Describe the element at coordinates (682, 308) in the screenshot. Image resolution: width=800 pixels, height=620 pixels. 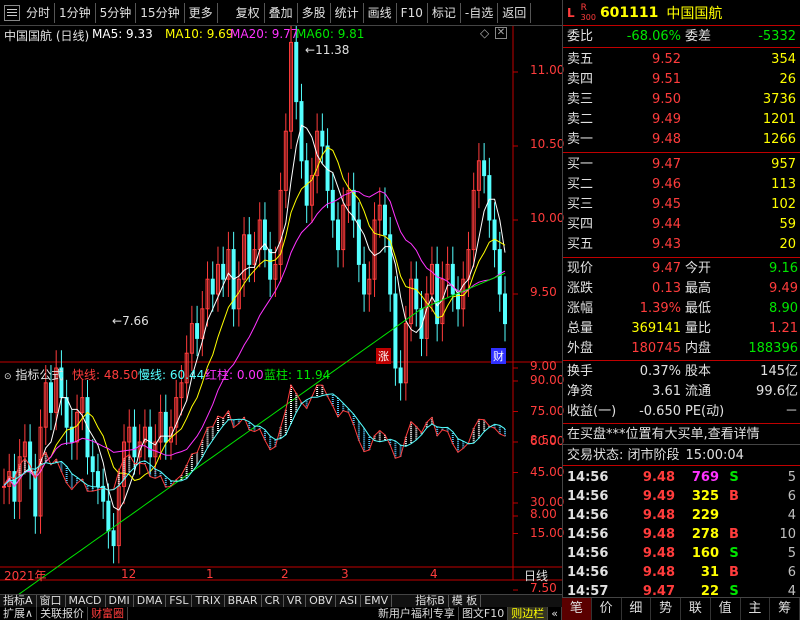
I see `quote-stat-row: 涨幅 1.39% 最低 8.90` at that location.